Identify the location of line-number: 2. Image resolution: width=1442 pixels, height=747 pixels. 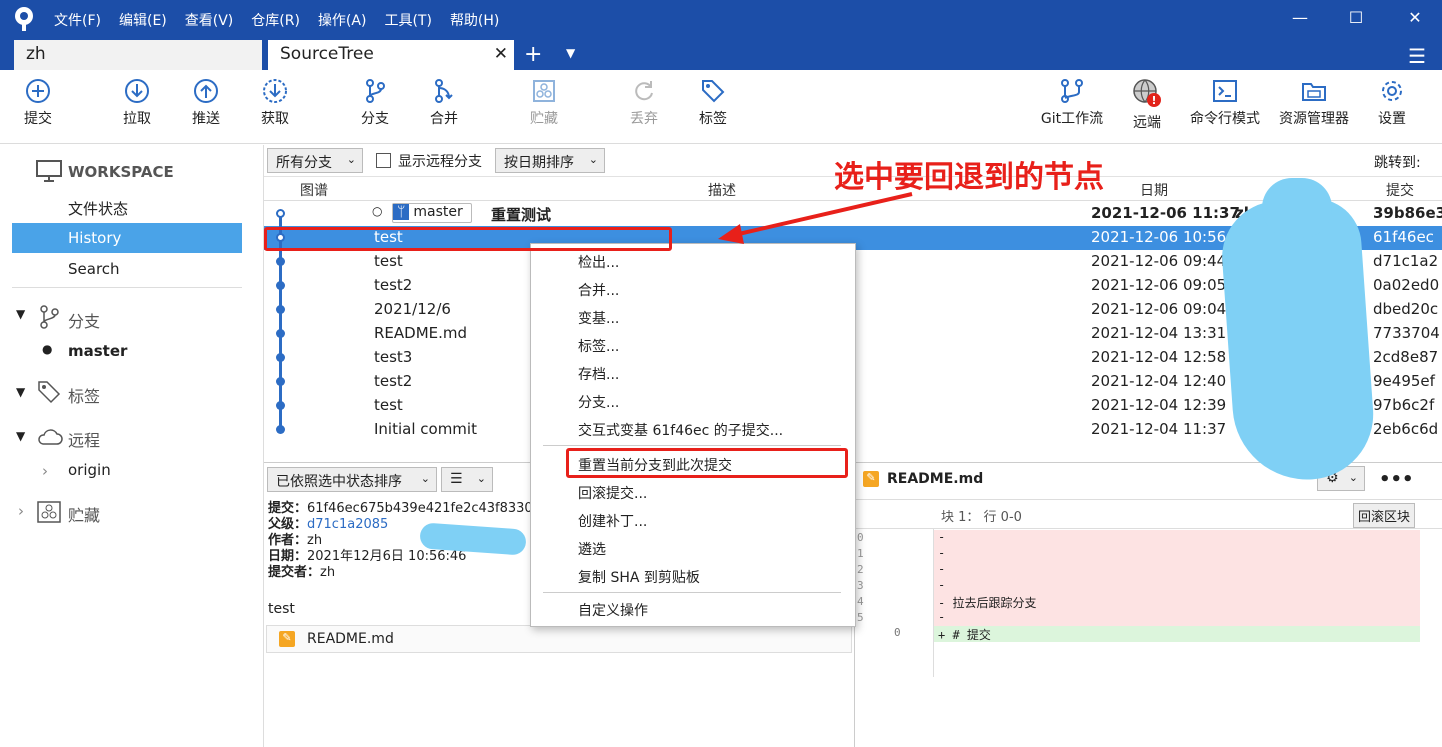
(860, 569).